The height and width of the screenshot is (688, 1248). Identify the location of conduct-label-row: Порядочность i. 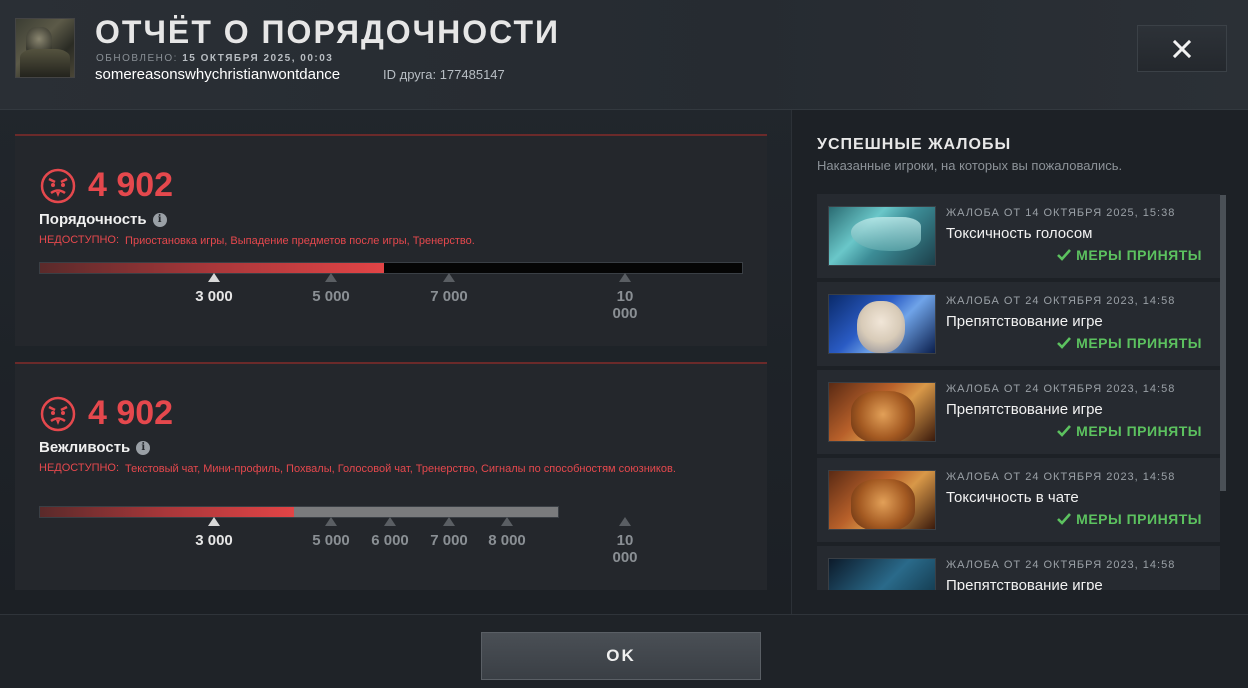
(103, 219).